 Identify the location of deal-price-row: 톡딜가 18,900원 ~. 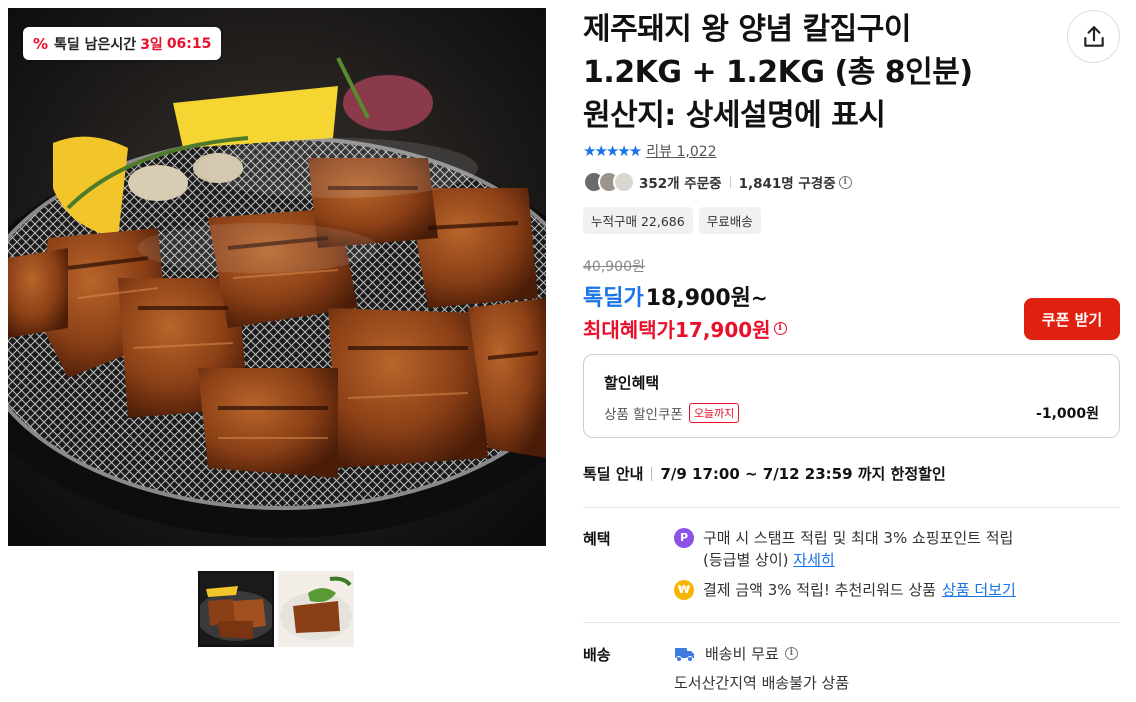
(675, 296).